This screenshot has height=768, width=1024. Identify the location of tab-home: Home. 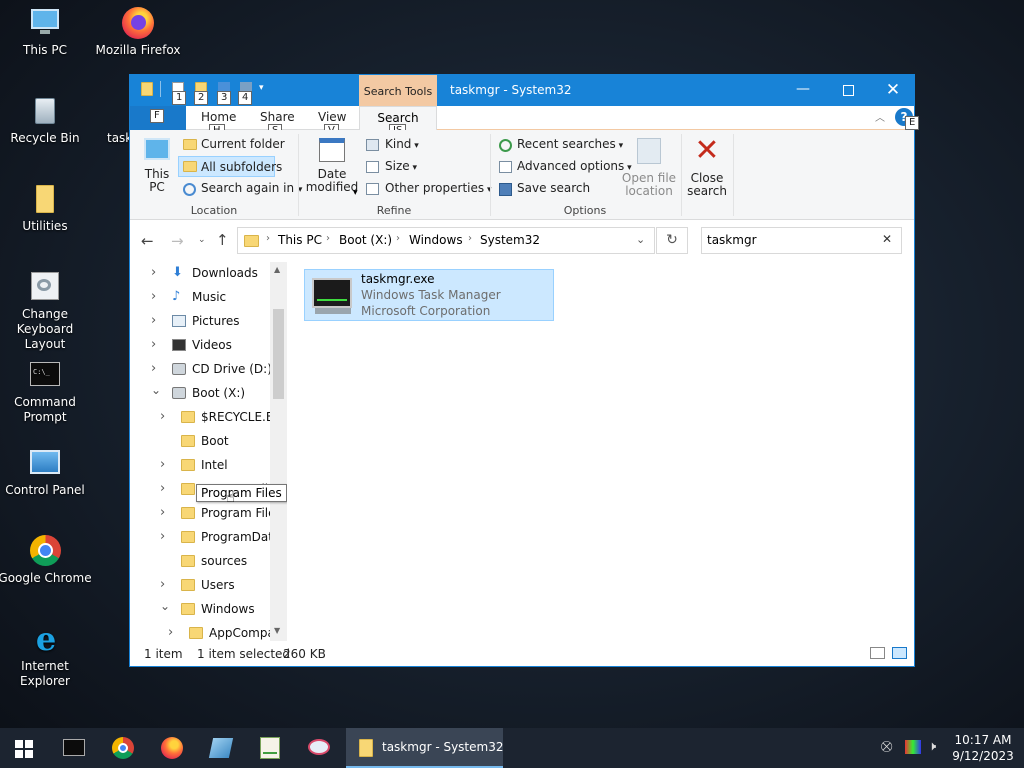
(218, 117).